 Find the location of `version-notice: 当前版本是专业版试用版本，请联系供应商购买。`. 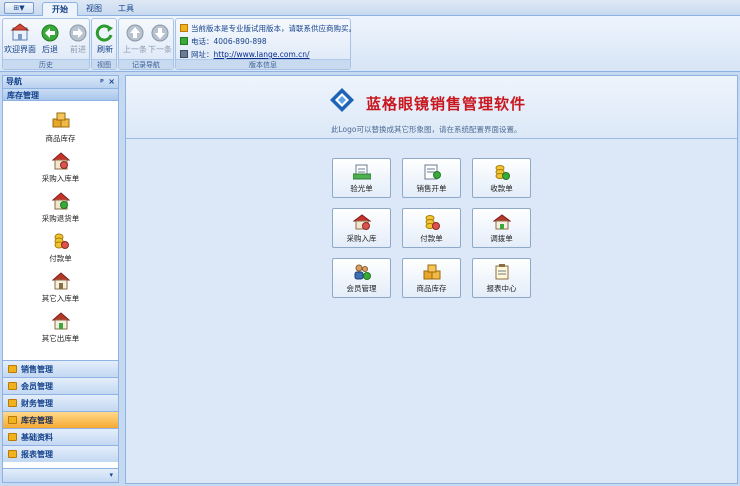

version-notice: 当前版本是专业版试用版本，请联系供应商购买。 is located at coordinates (268, 28).